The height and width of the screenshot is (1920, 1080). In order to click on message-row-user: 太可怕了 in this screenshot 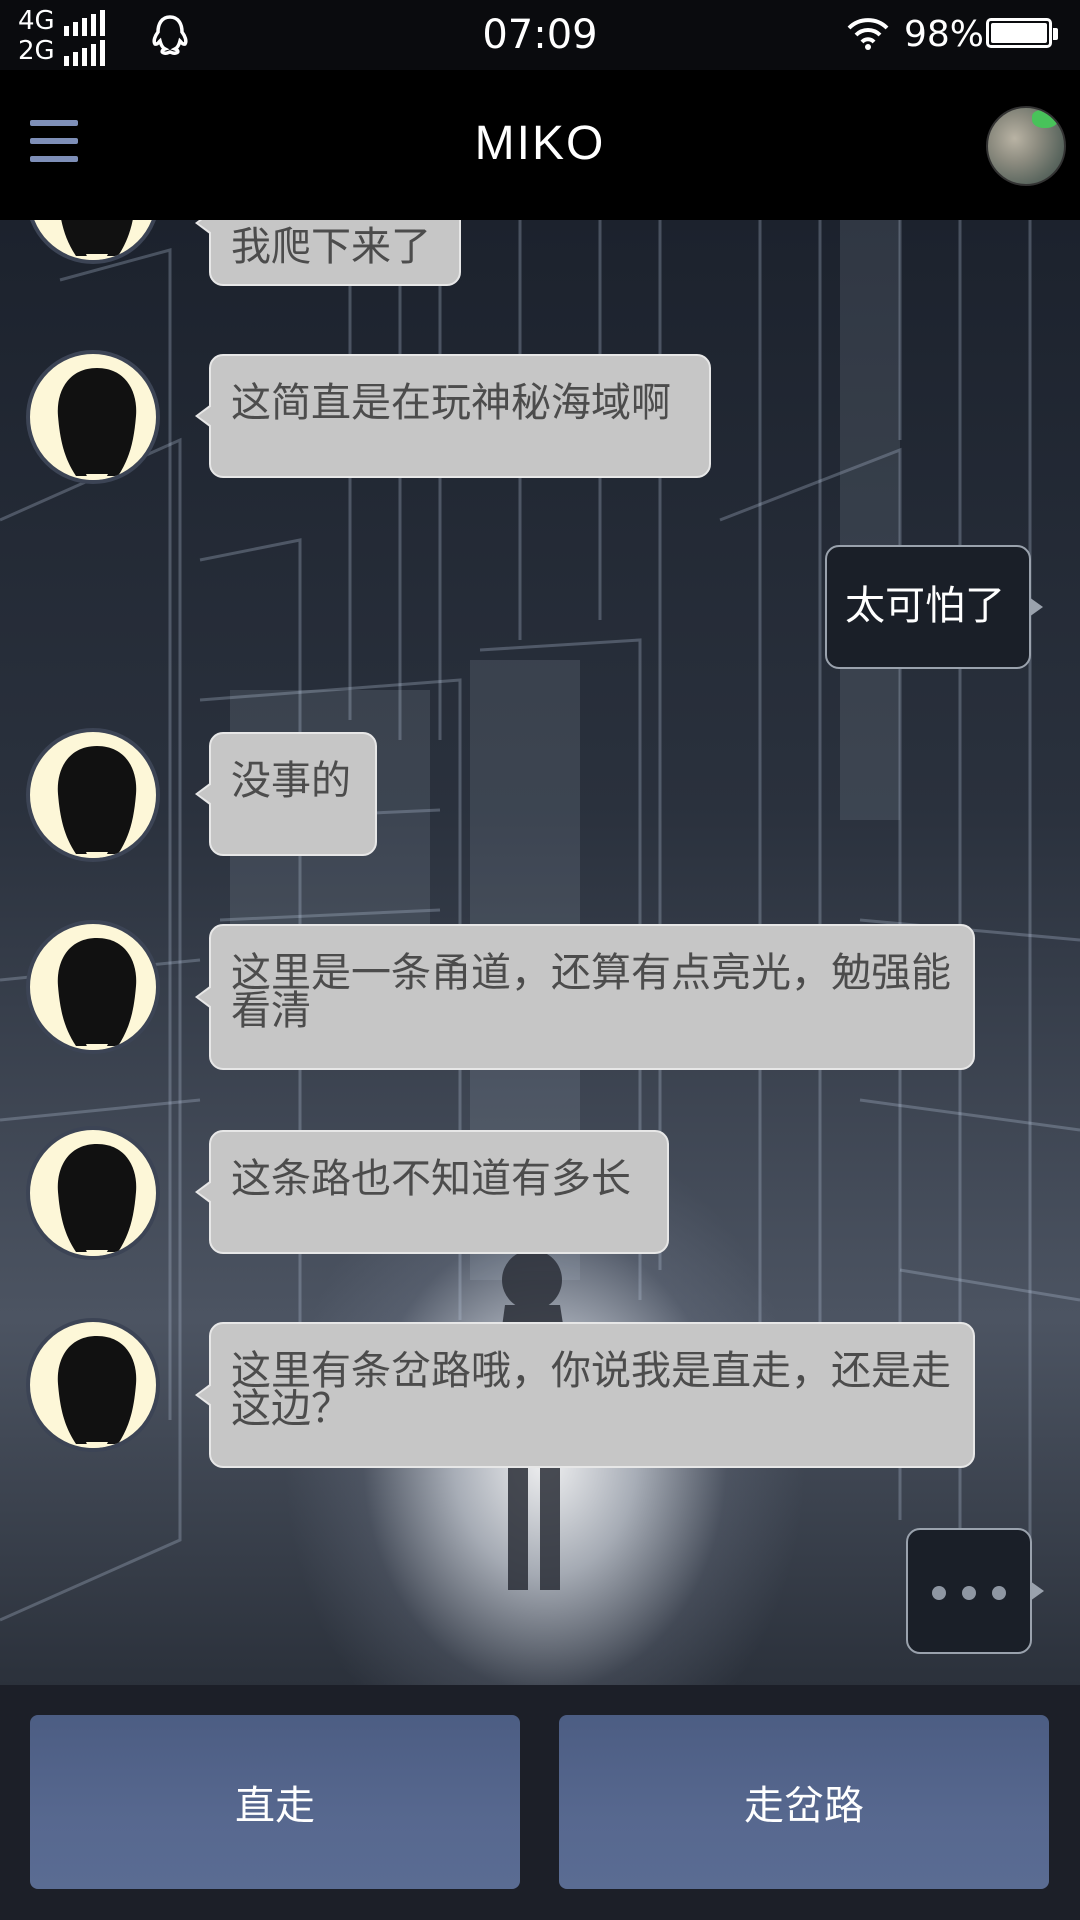, I will do `click(540, 610)`.